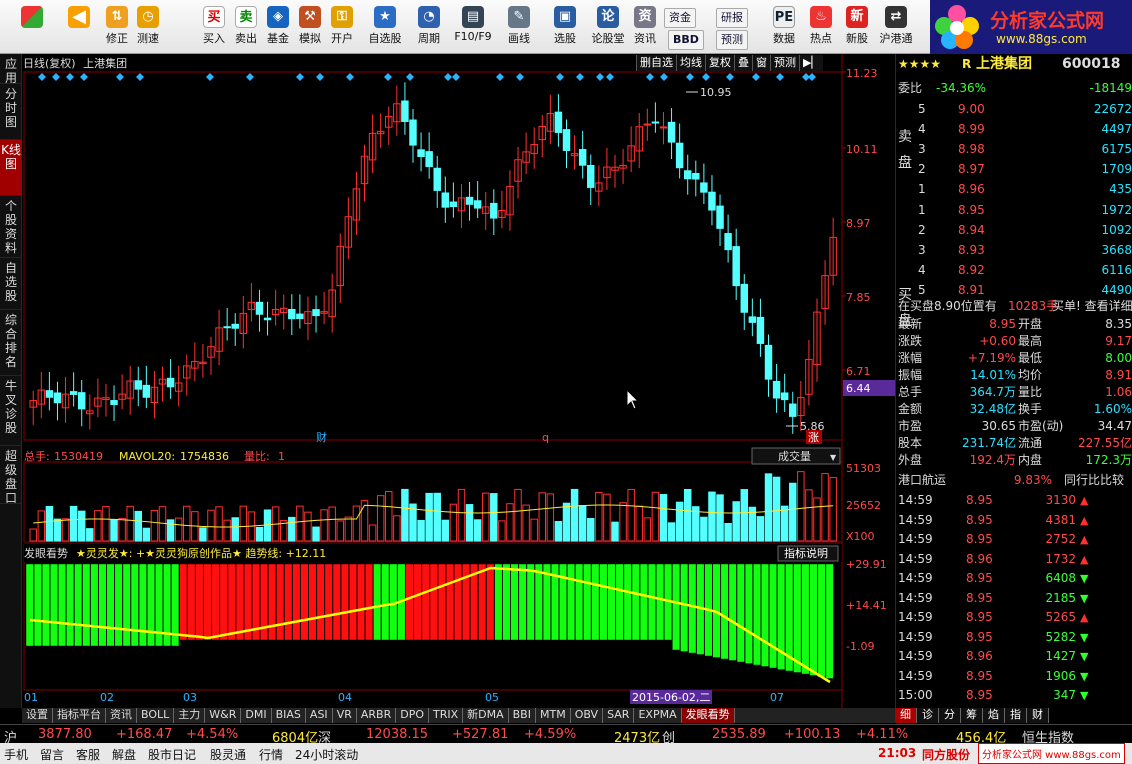 This screenshot has width=1132, height=764. Describe the element at coordinates (1116, 210) in the screenshot. I see `bid-volume: 1972` at that location.